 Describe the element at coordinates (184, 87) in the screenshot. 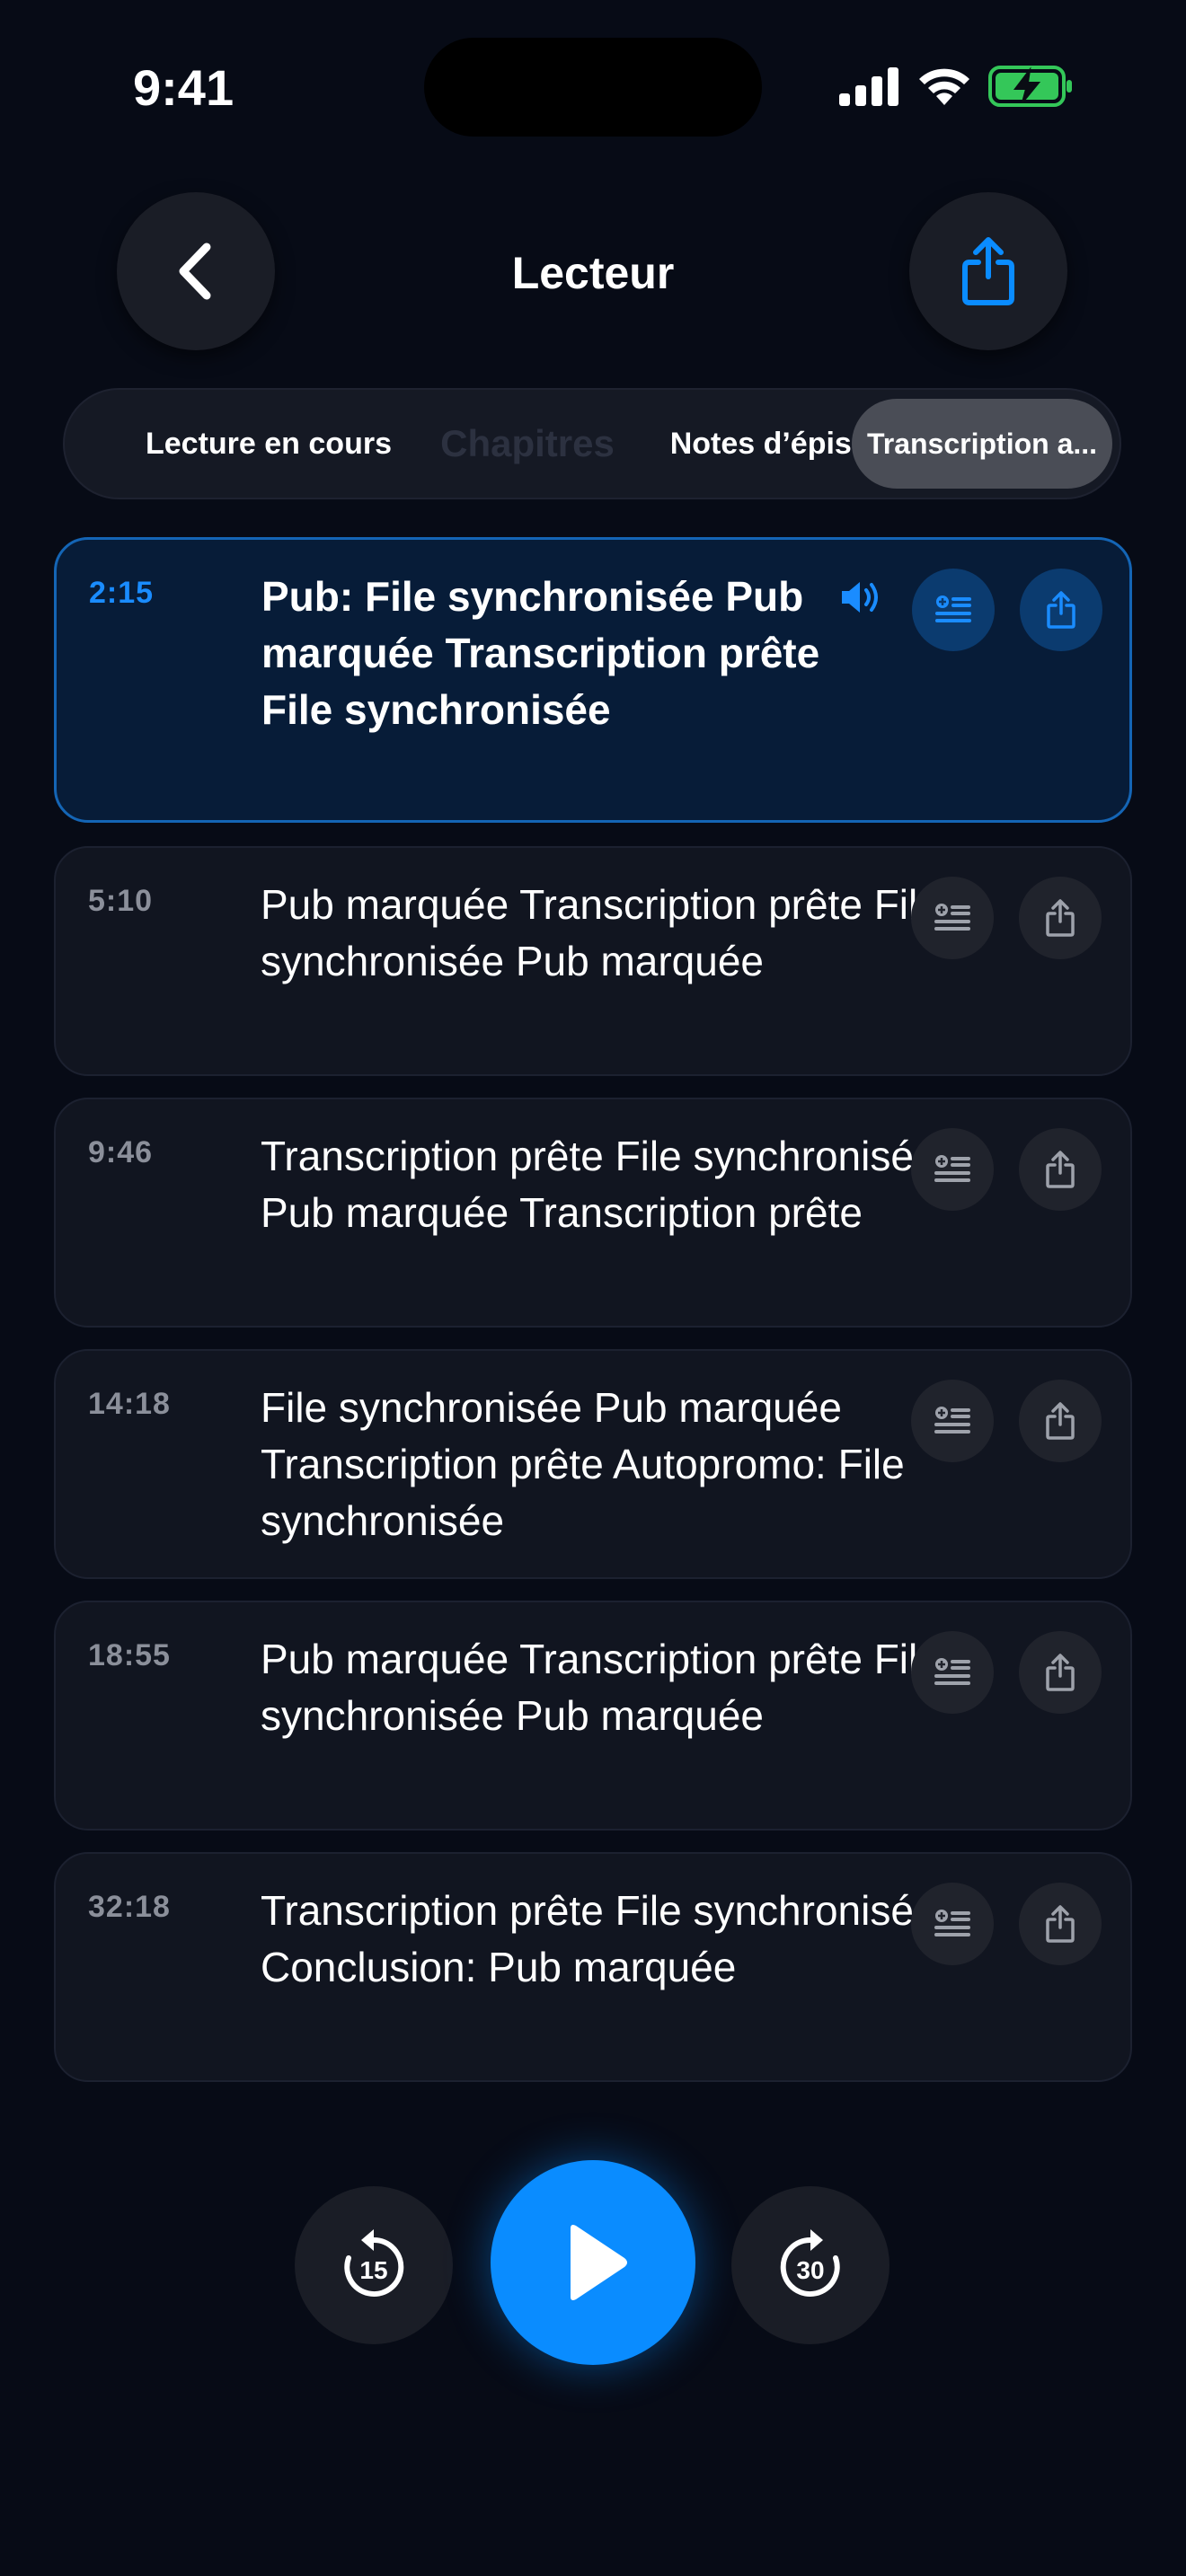

I see `status-time: 9:41` at that location.